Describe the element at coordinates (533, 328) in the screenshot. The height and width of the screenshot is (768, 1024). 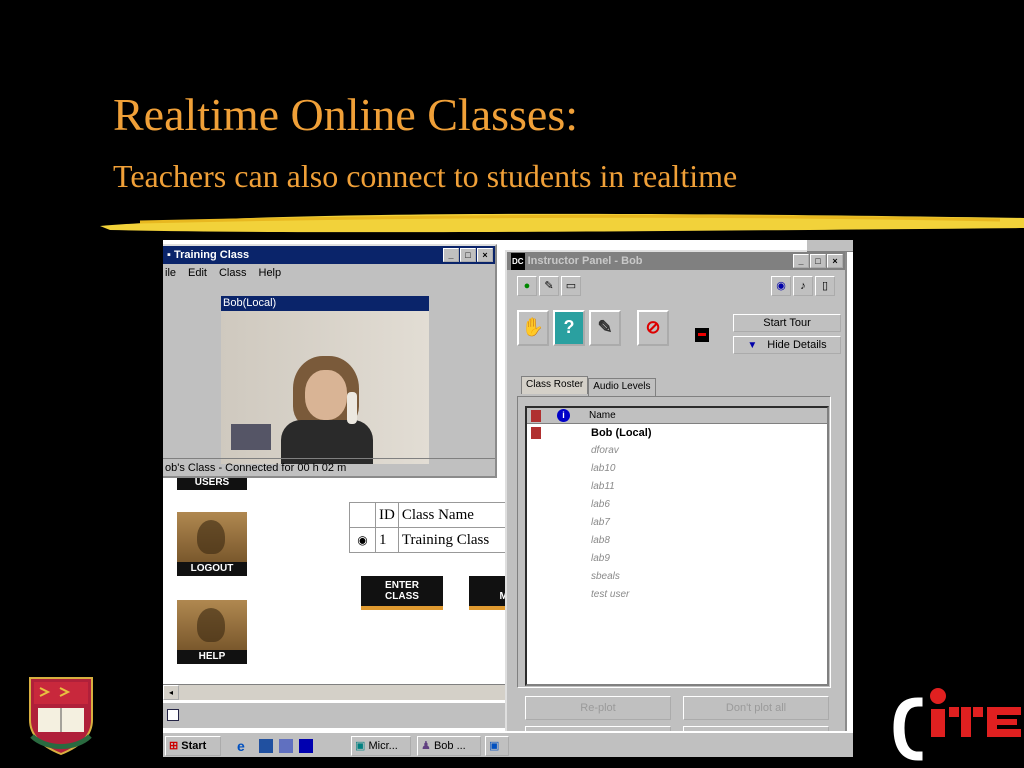
I see `hand-raise-icon: ✋` at that location.